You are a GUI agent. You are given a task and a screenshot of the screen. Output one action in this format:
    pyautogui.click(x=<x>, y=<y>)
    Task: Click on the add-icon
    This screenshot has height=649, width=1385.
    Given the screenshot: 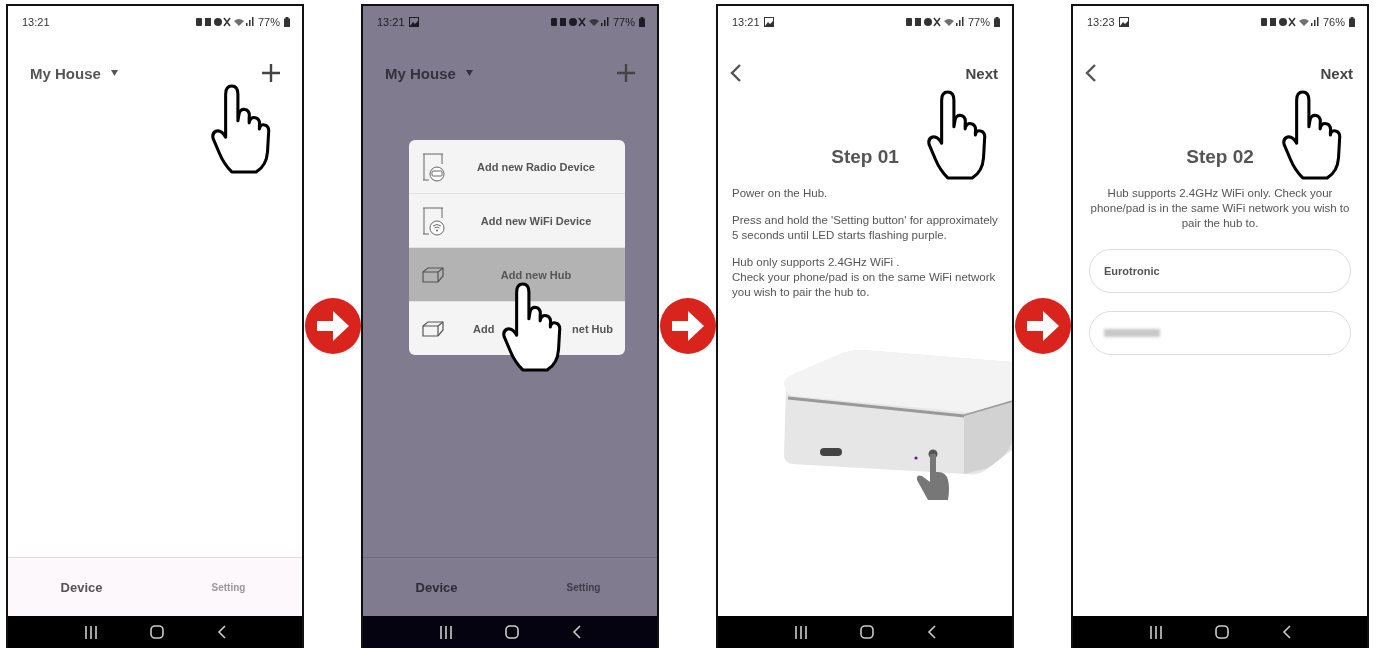 What is the action you would take?
    pyautogui.click(x=271, y=73)
    